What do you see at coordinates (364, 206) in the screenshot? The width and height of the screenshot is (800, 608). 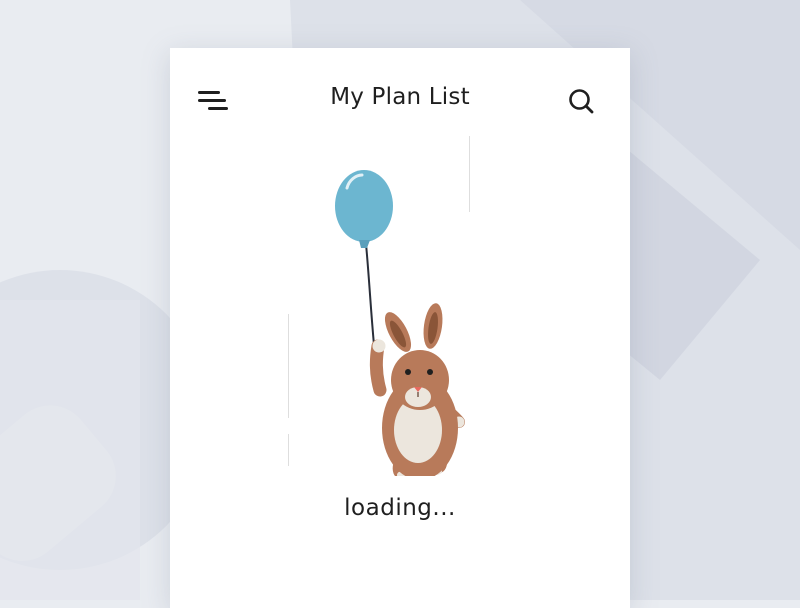 I see `balloon` at bounding box center [364, 206].